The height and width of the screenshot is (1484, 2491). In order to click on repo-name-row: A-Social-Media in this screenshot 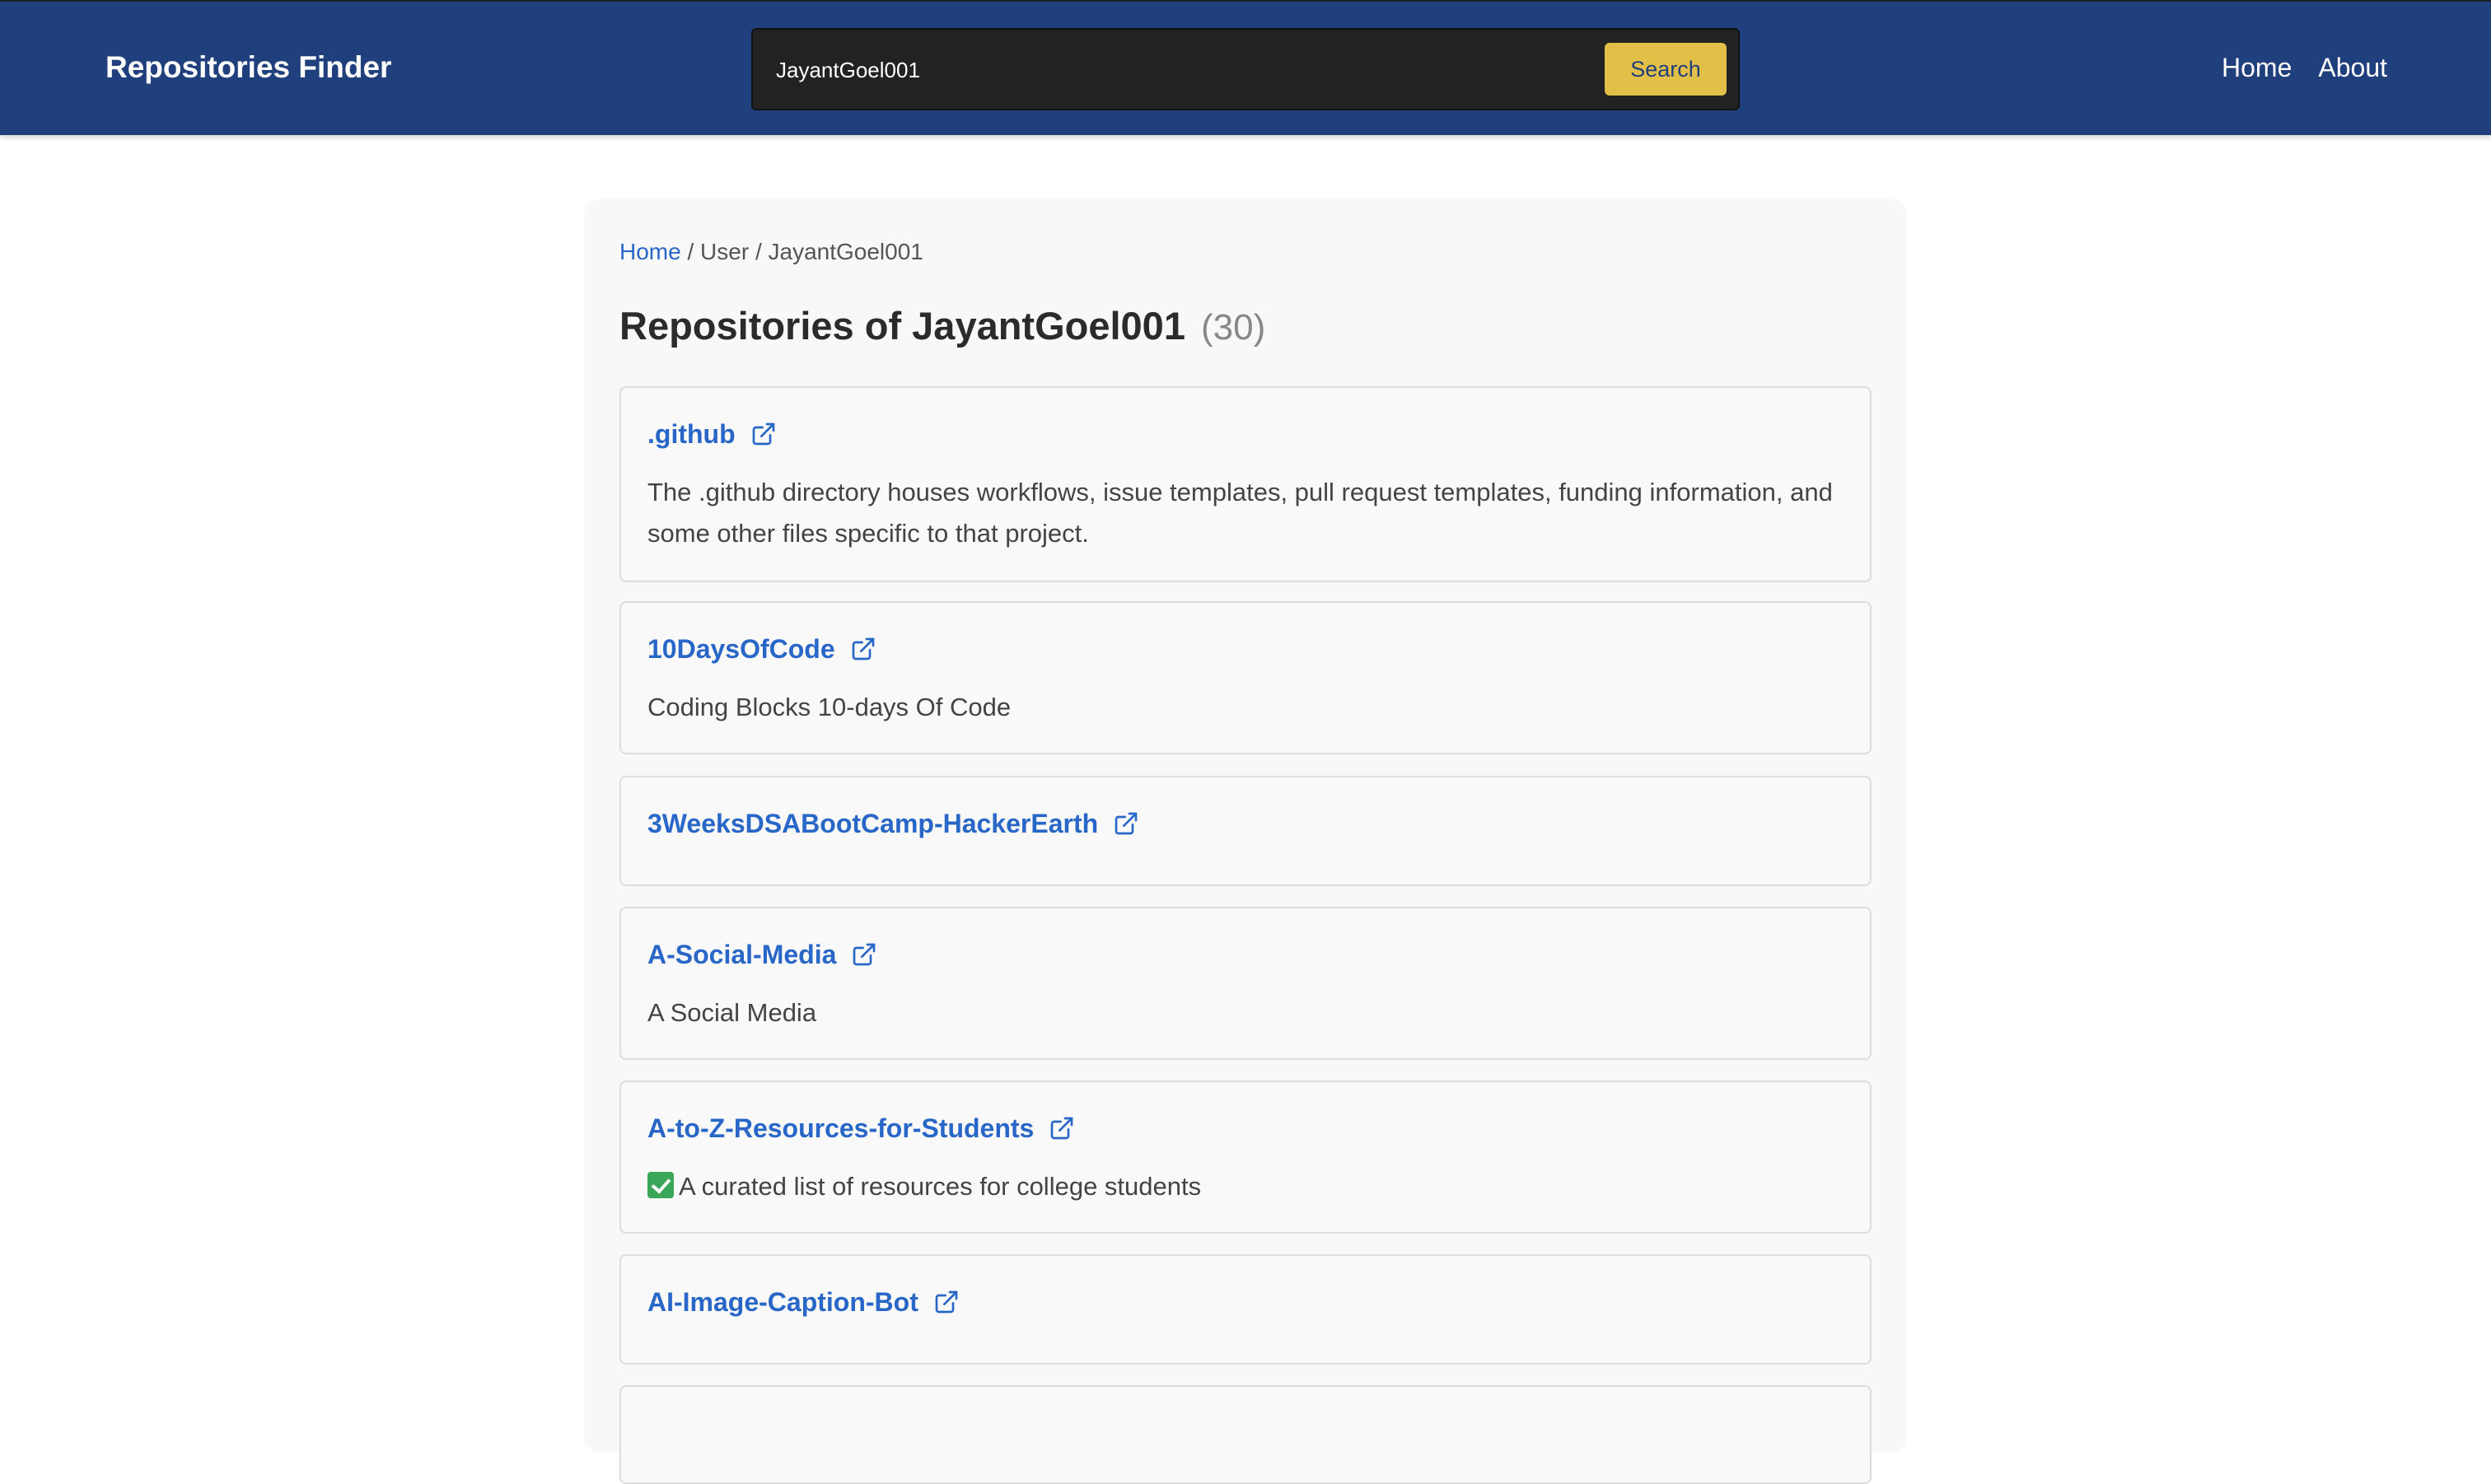, I will do `click(762, 954)`.